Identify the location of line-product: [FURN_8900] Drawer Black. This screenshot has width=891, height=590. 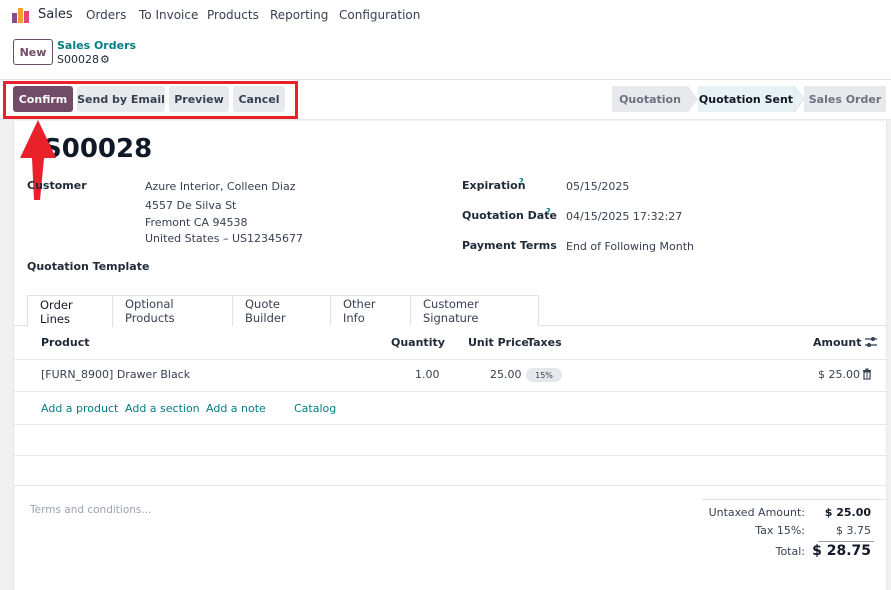
(115, 374).